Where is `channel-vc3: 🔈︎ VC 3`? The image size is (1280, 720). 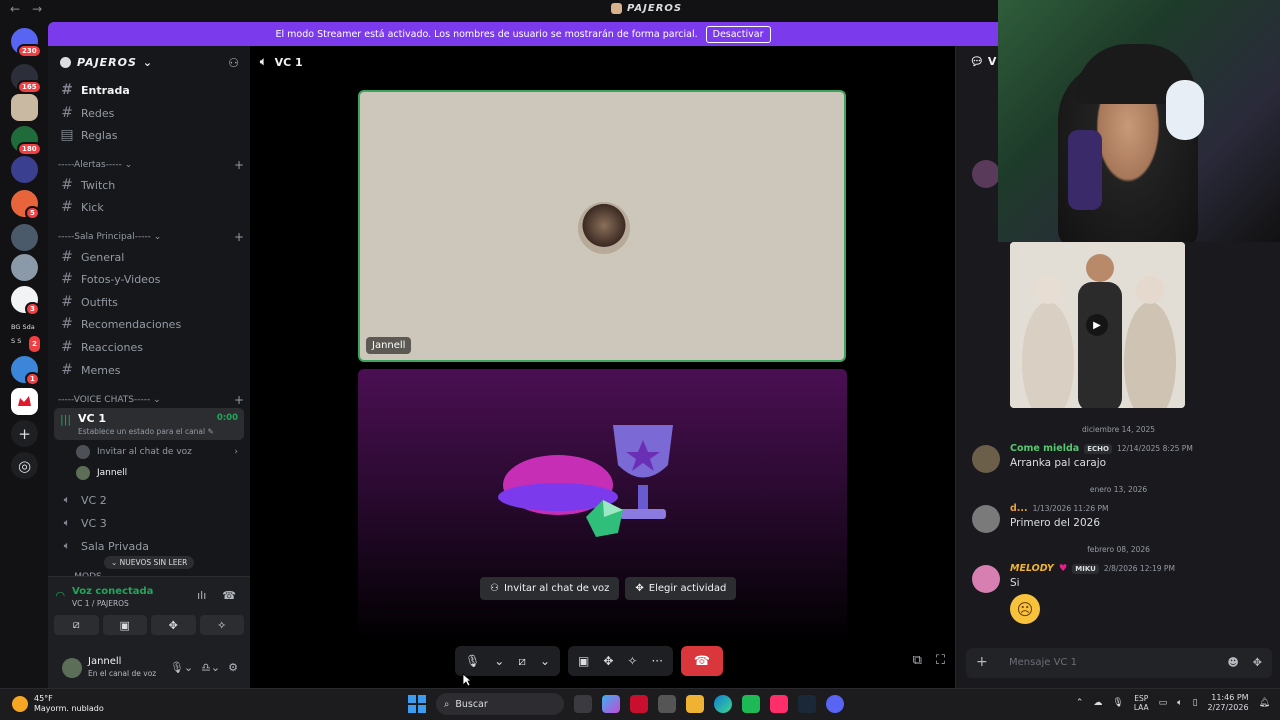 channel-vc3: 🔈︎ VC 3 is located at coordinates (150, 523).